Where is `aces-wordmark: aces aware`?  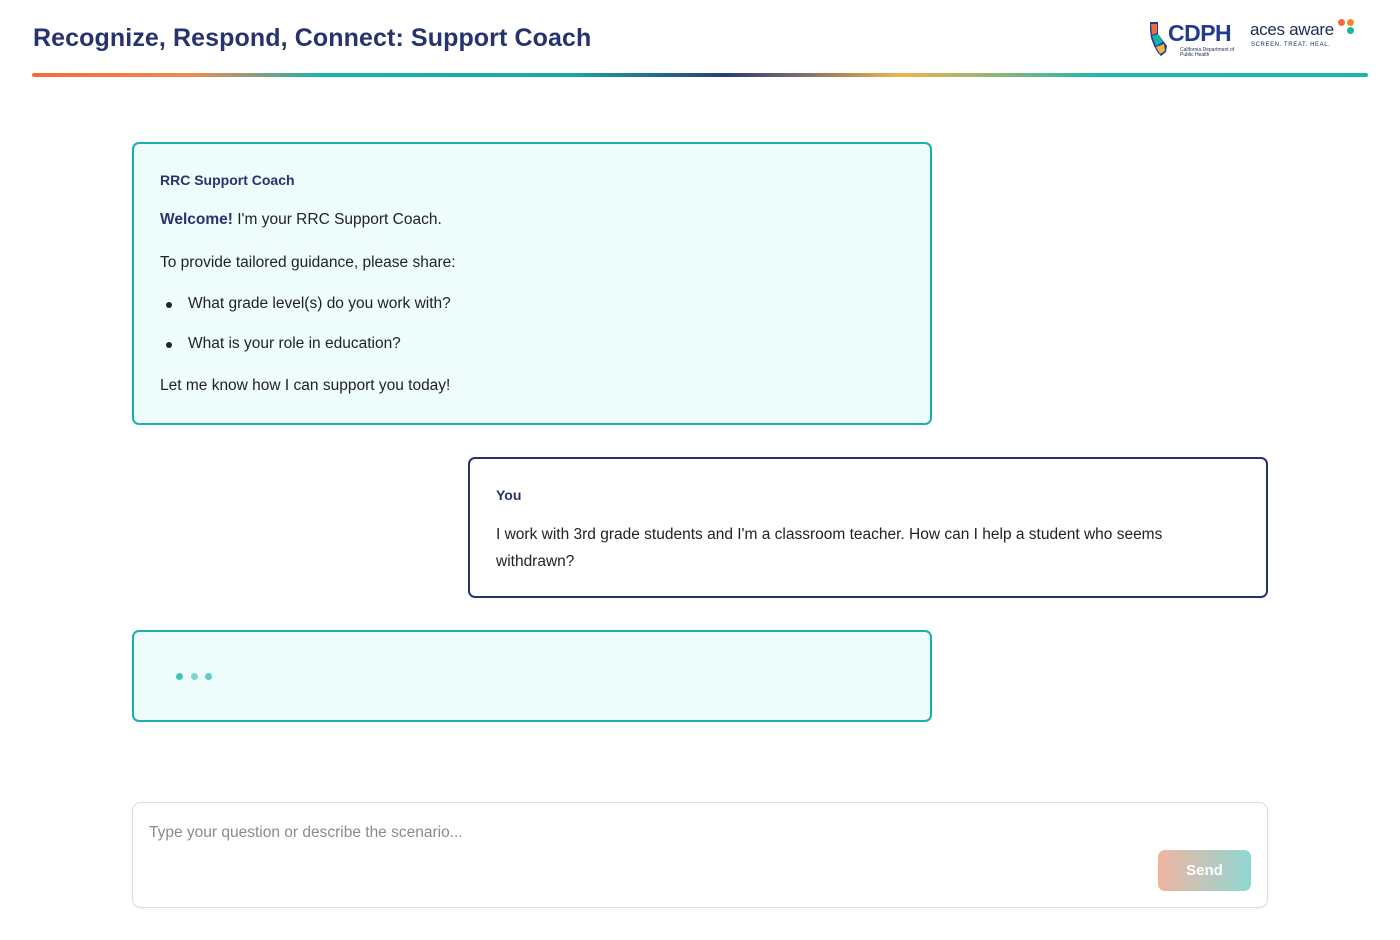
aces-wordmark: aces aware is located at coordinates (1292, 29).